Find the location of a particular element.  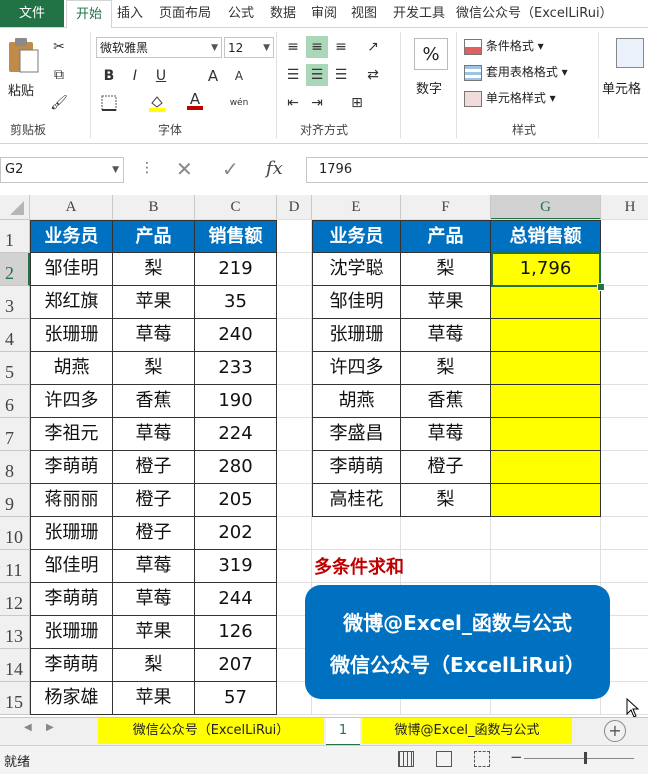

cell-c5: 233 is located at coordinates (236, 368).